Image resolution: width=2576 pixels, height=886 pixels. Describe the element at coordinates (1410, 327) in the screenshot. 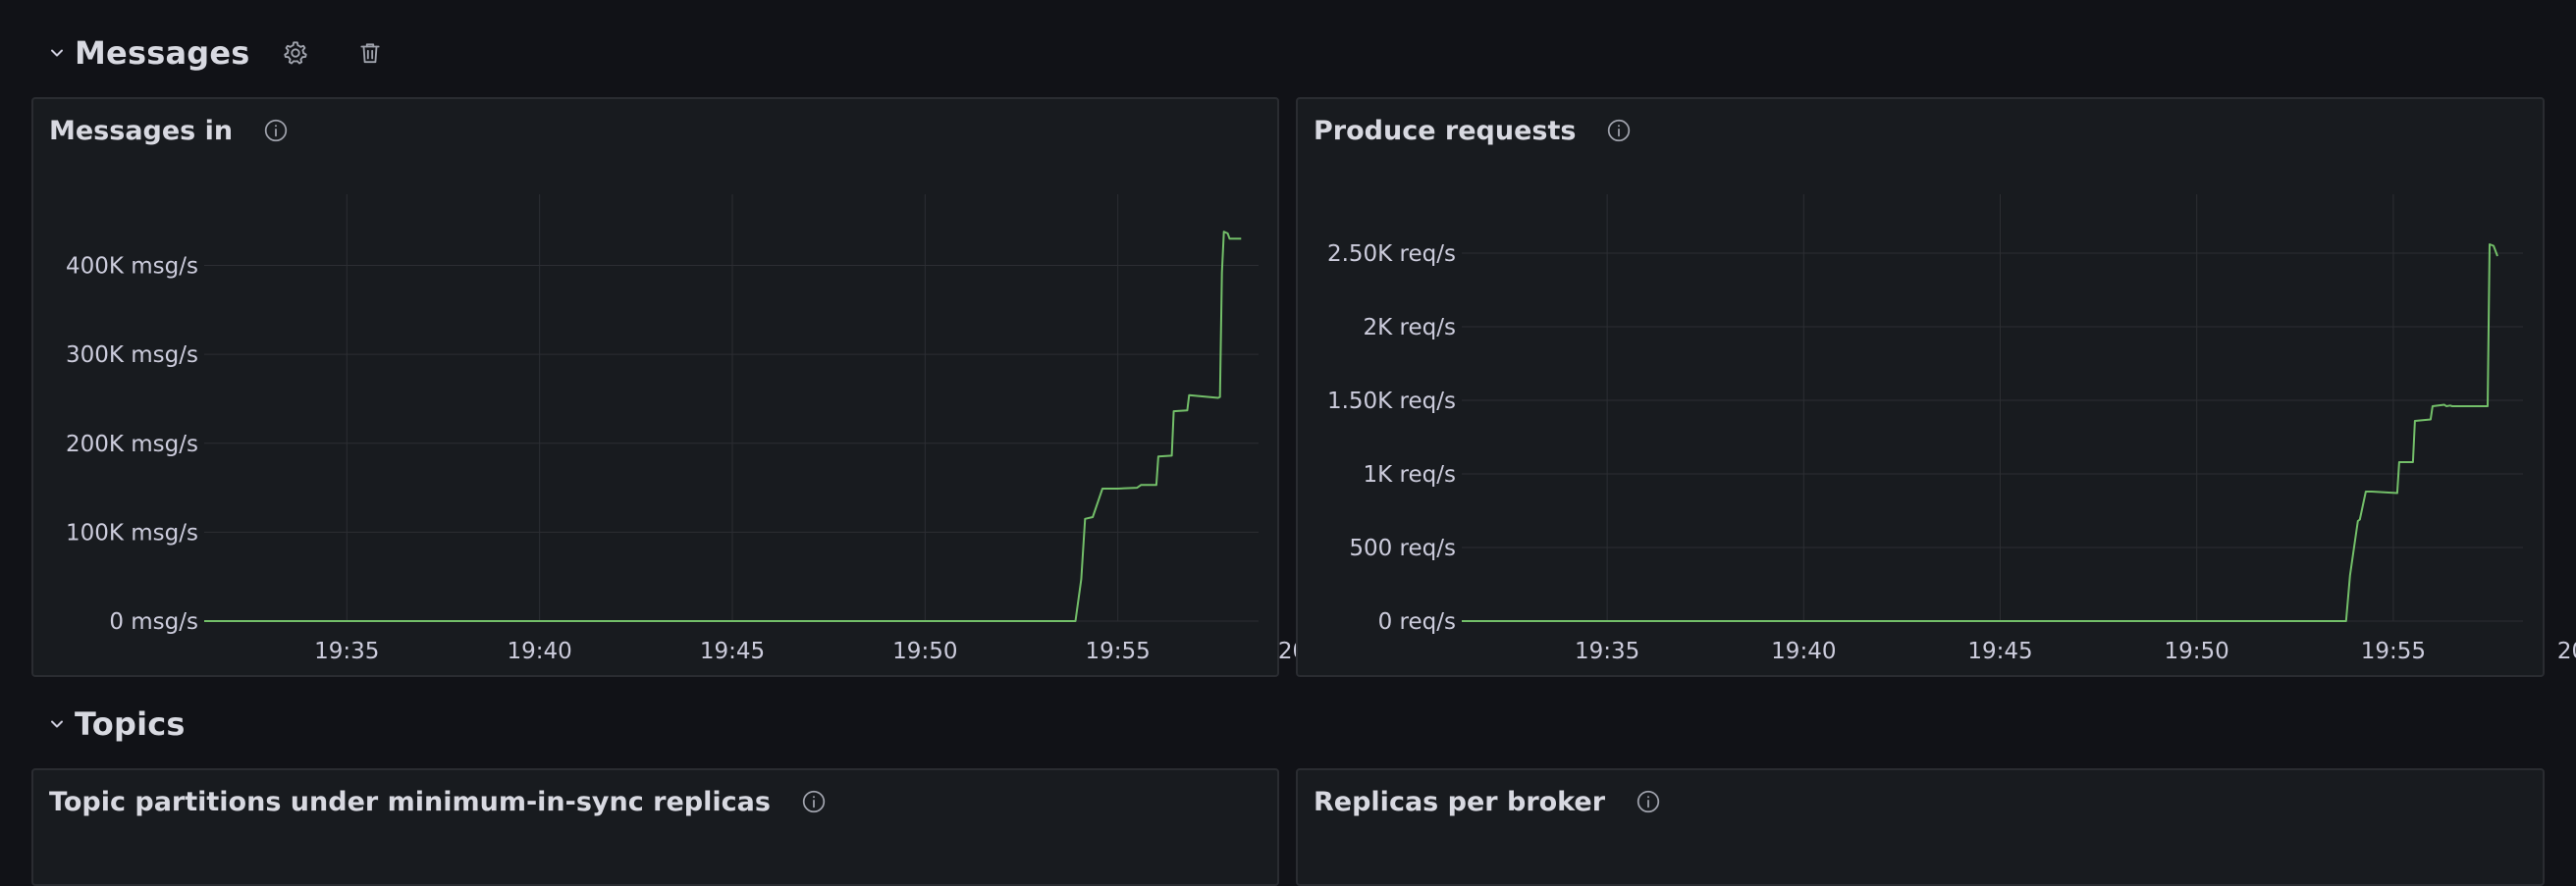

I see `y-tick-label: 2K req/s` at that location.